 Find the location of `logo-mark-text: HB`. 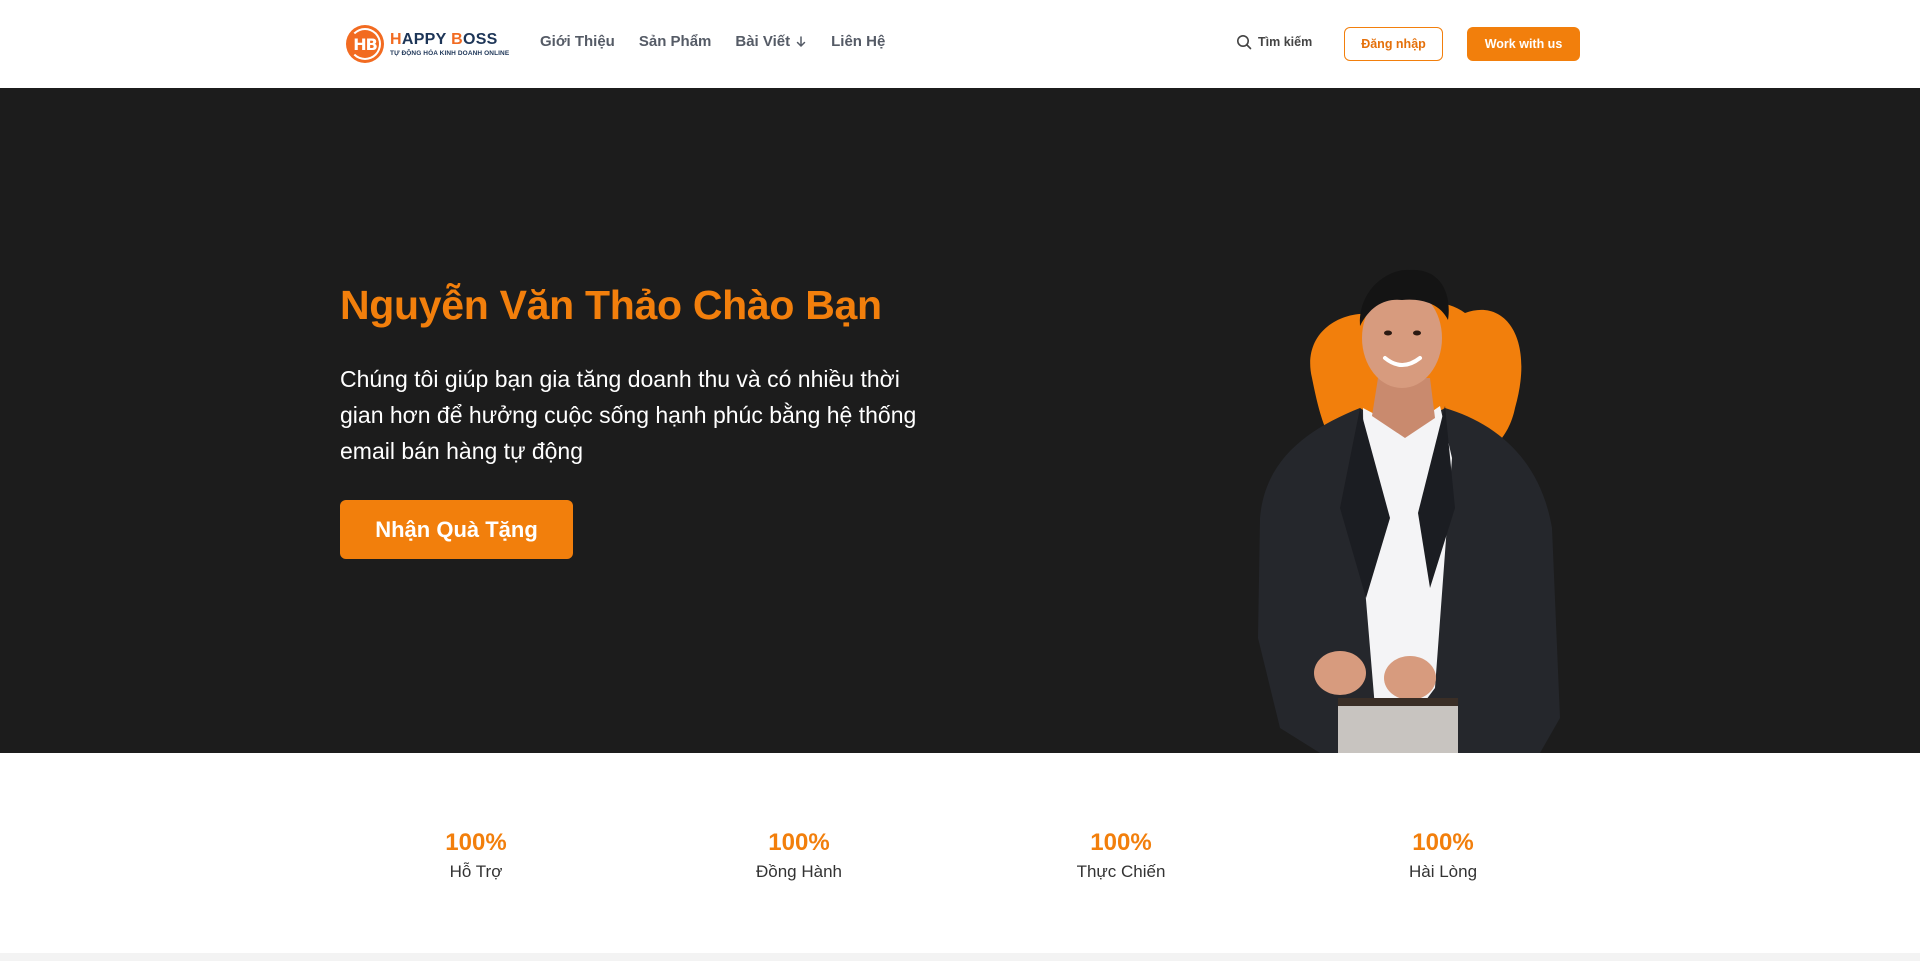

logo-mark-text: HB is located at coordinates (365, 44).